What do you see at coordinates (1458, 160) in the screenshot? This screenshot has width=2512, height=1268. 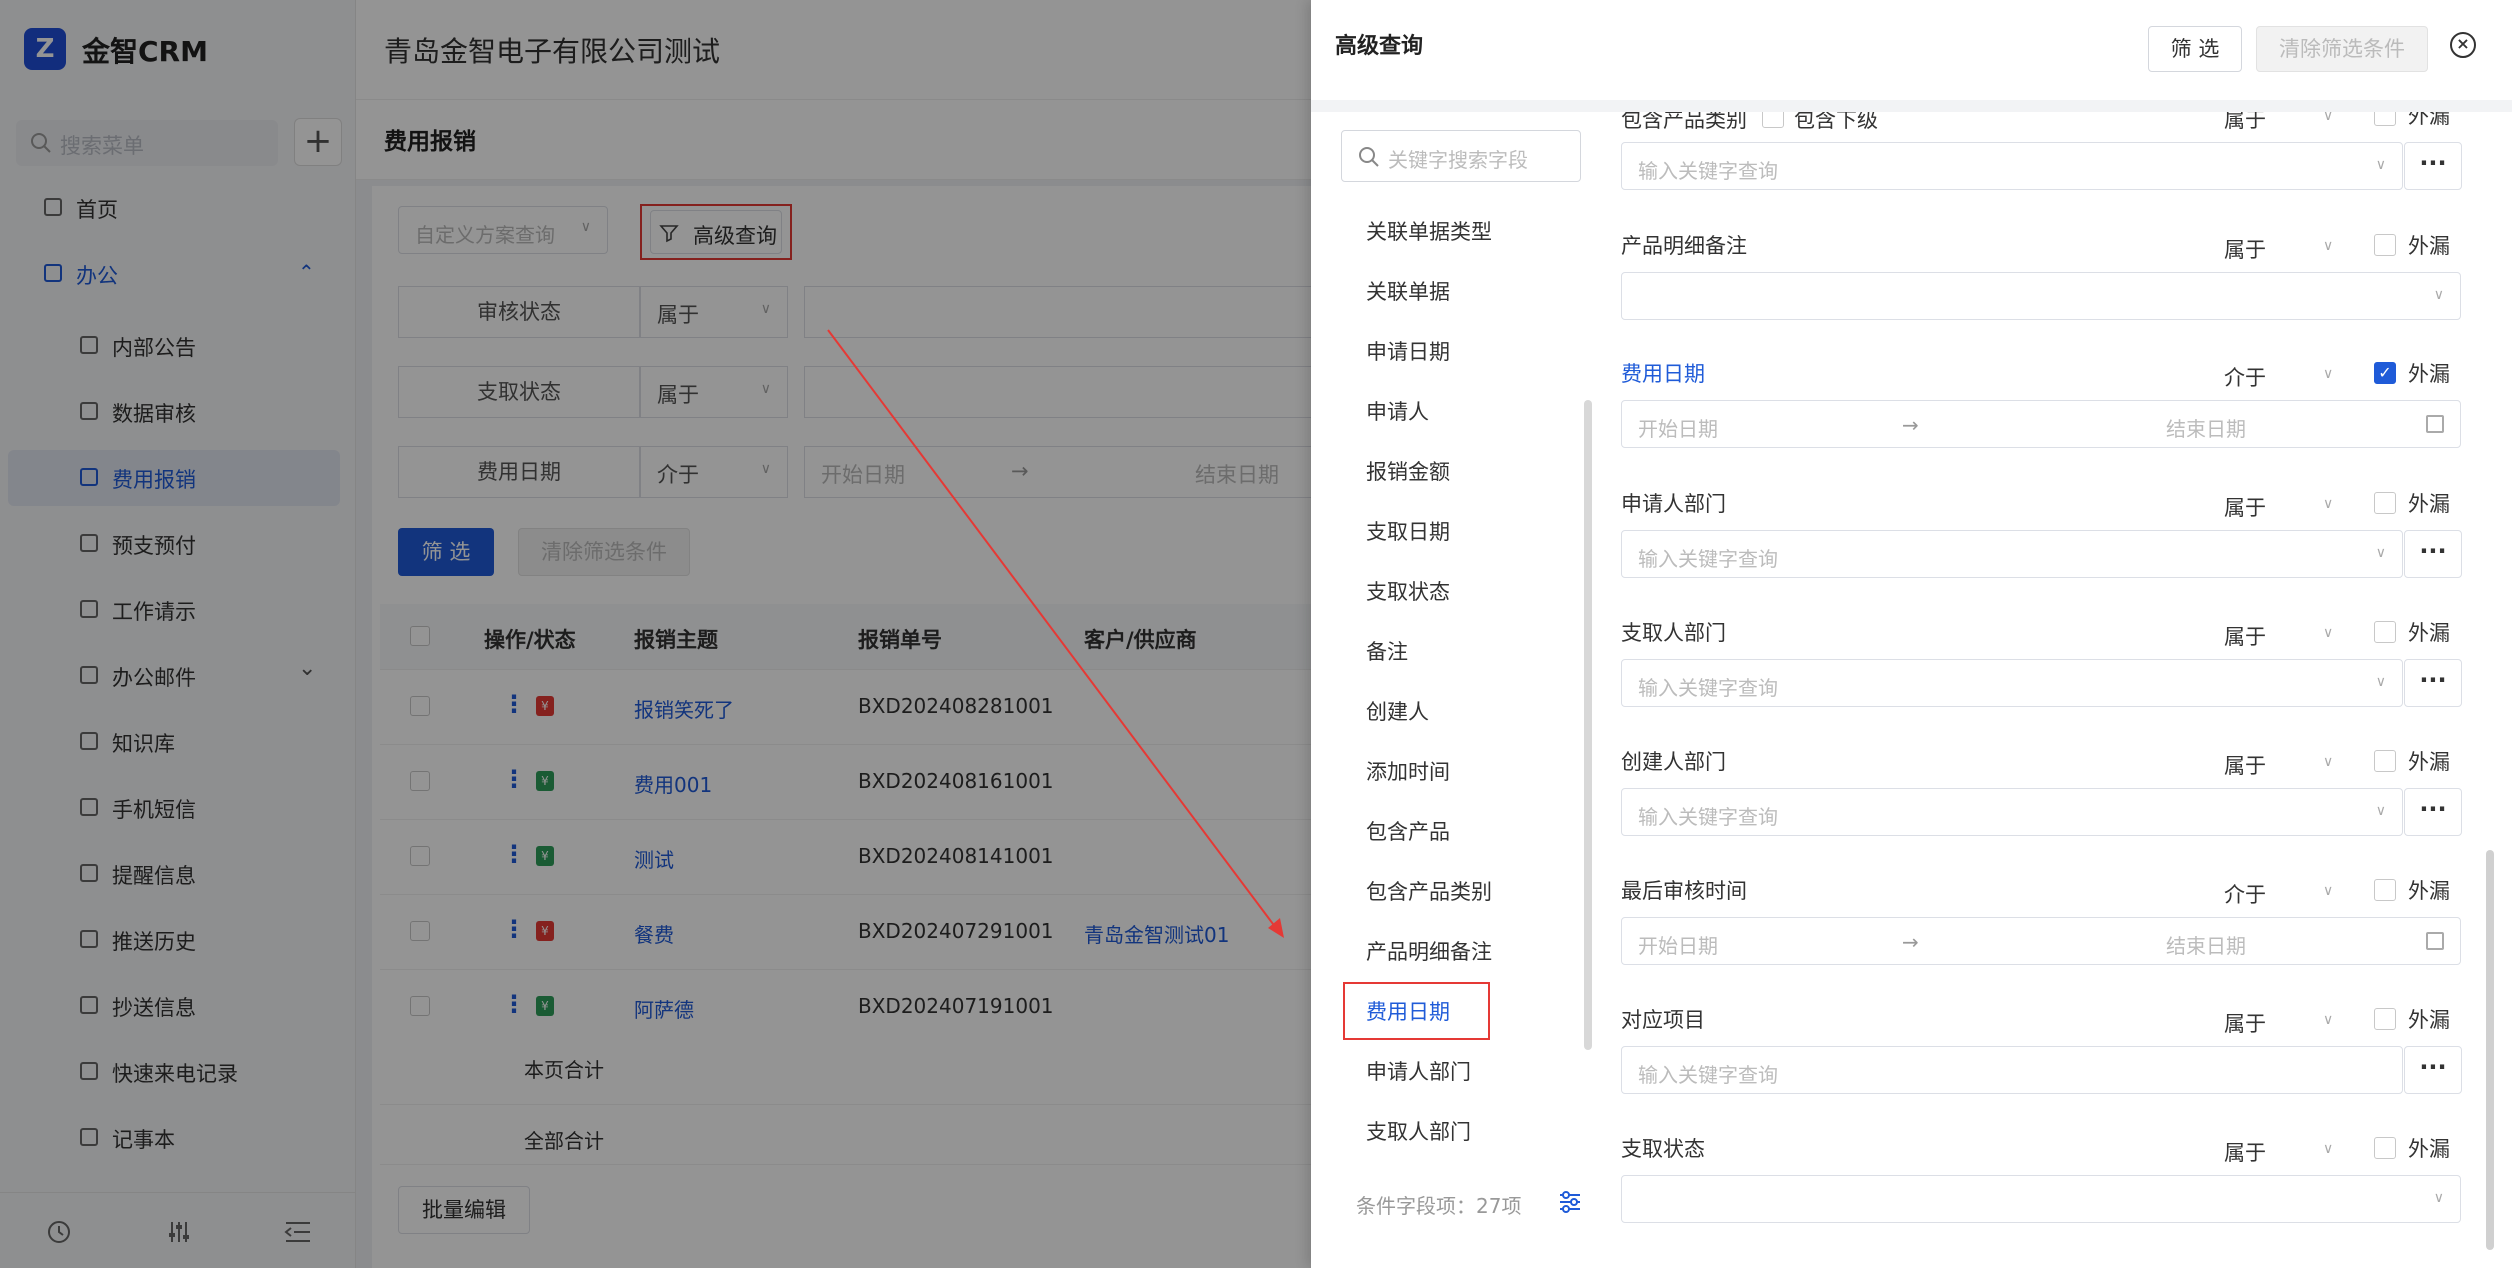 I see `field-search-placeholder: 关键字搜索字段` at bounding box center [1458, 160].